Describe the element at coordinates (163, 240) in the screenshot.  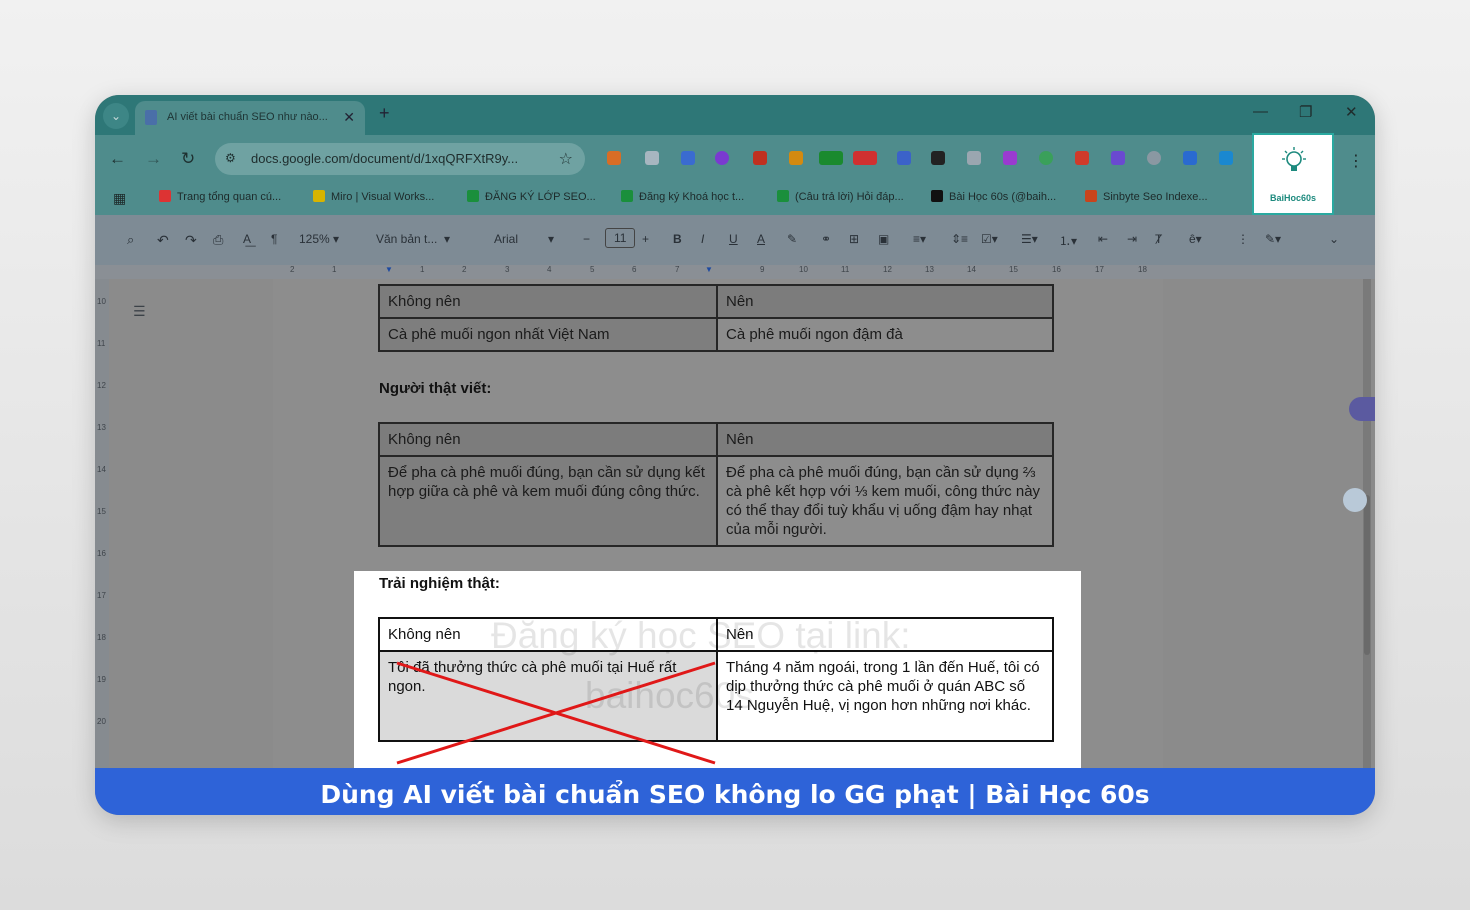
I see `undo-icon: ↶` at that location.